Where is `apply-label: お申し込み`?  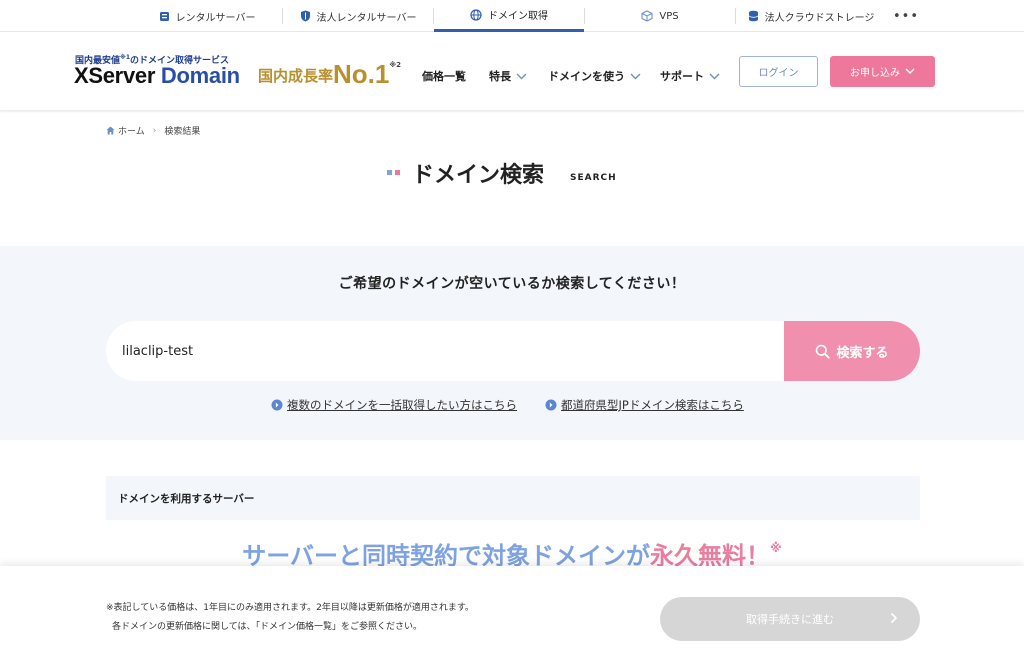
apply-label: お申し込み is located at coordinates (875, 73).